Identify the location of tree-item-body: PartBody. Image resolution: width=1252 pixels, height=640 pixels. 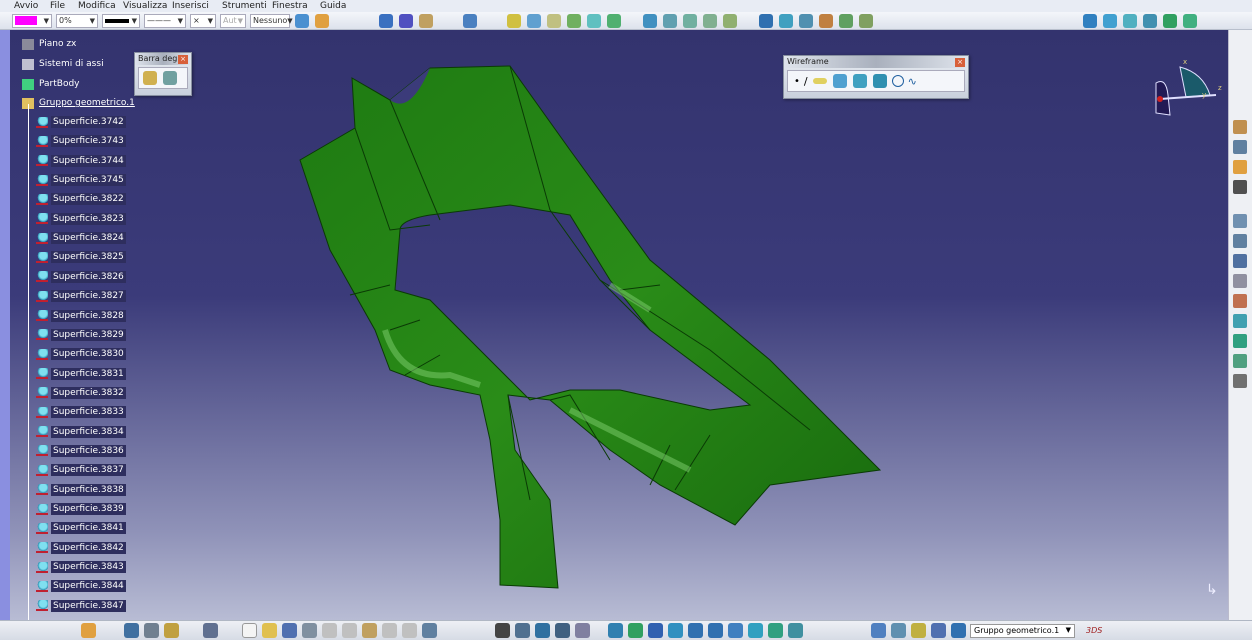
(52, 84).